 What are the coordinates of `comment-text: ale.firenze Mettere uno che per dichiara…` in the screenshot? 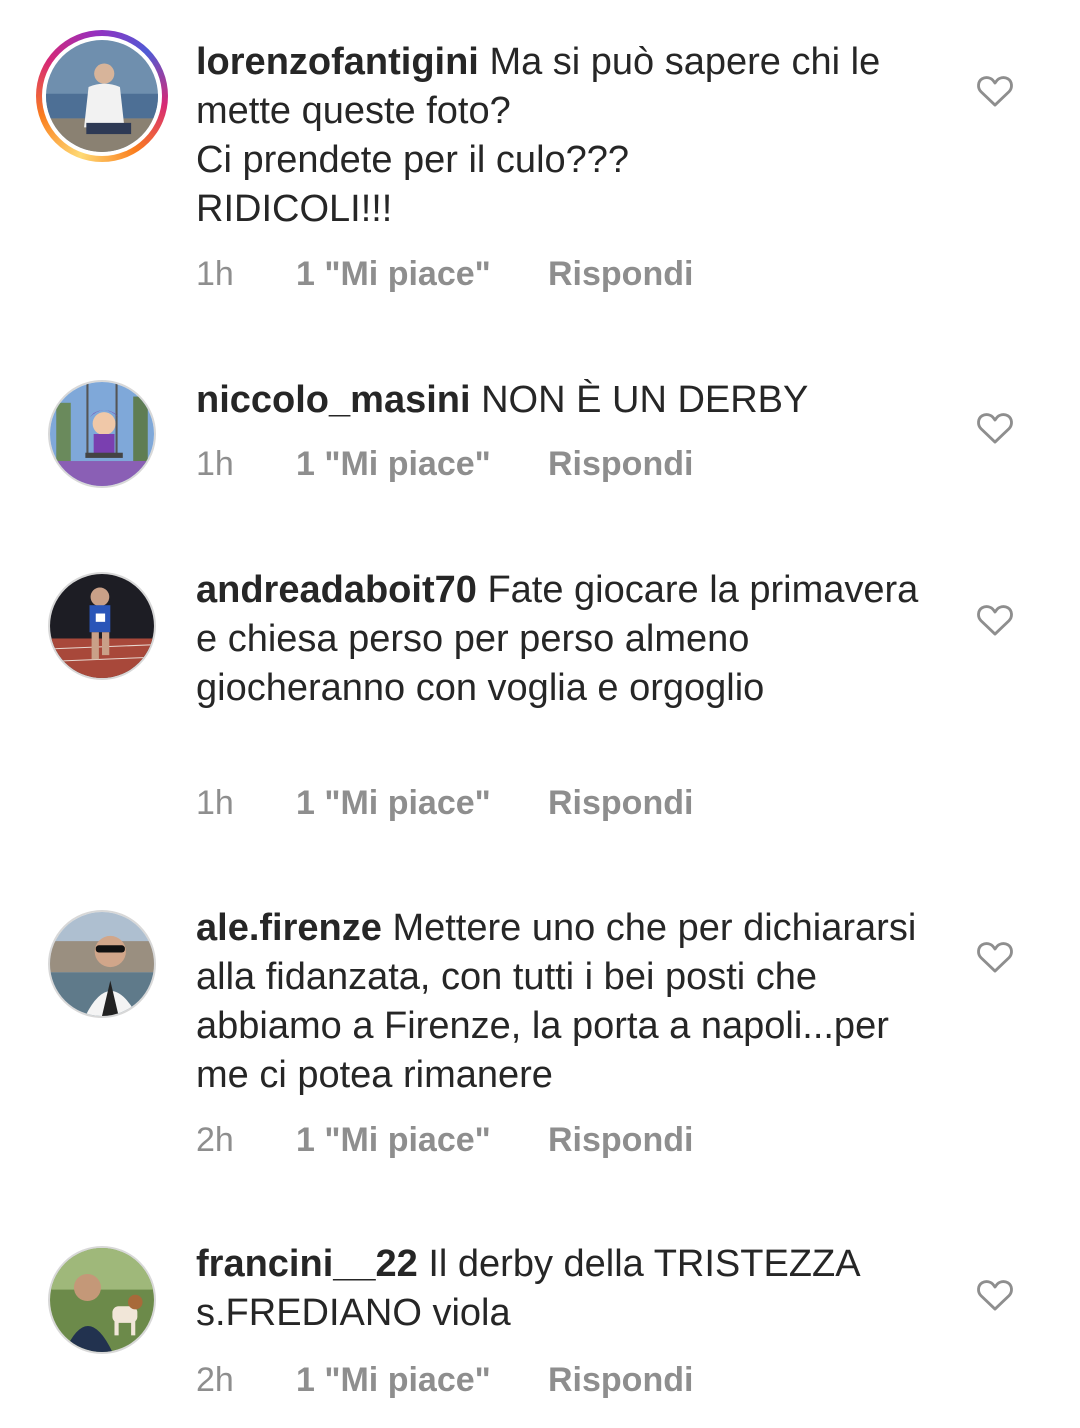 It's located at (566, 1002).